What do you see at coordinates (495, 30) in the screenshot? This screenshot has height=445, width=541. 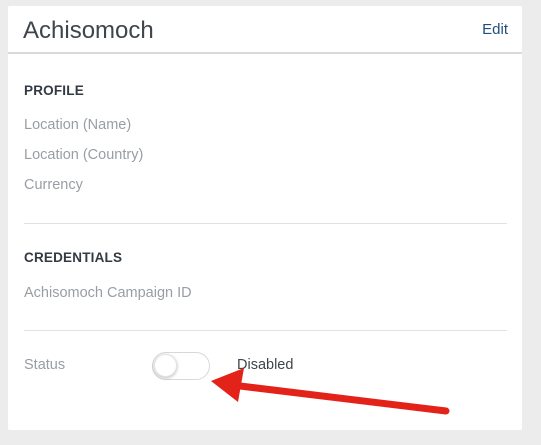 I see `edit-link: Edit` at bounding box center [495, 30].